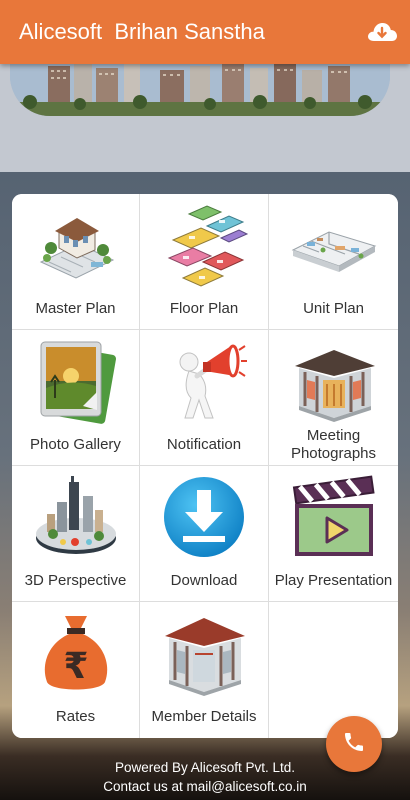 This screenshot has width=410, height=800. What do you see at coordinates (204, 653) in the screenshot?
I see `member-hall-icon` at bounding box center [204, 653].